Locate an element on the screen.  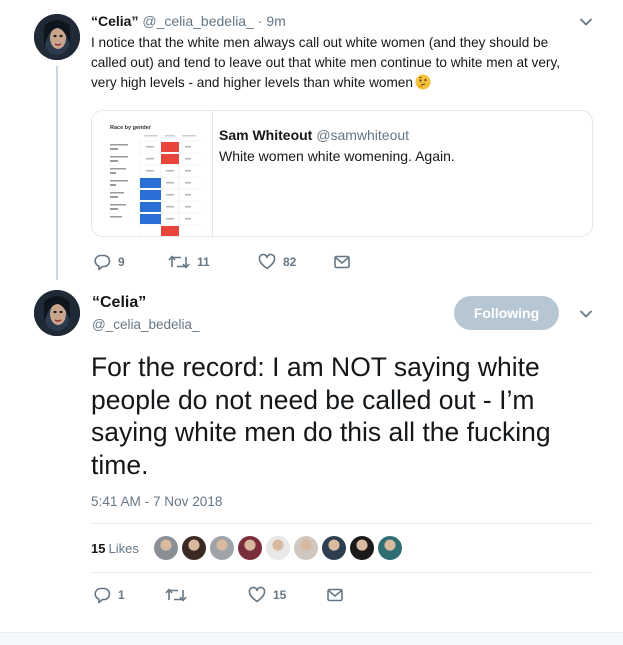
likes-count: 15 is located at coordinates (98, 548).